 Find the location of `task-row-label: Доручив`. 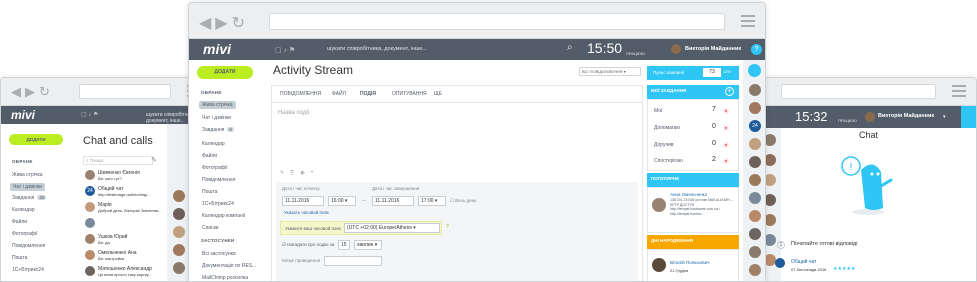

task-row-label: Доручив is located at coordinates (664, 145).